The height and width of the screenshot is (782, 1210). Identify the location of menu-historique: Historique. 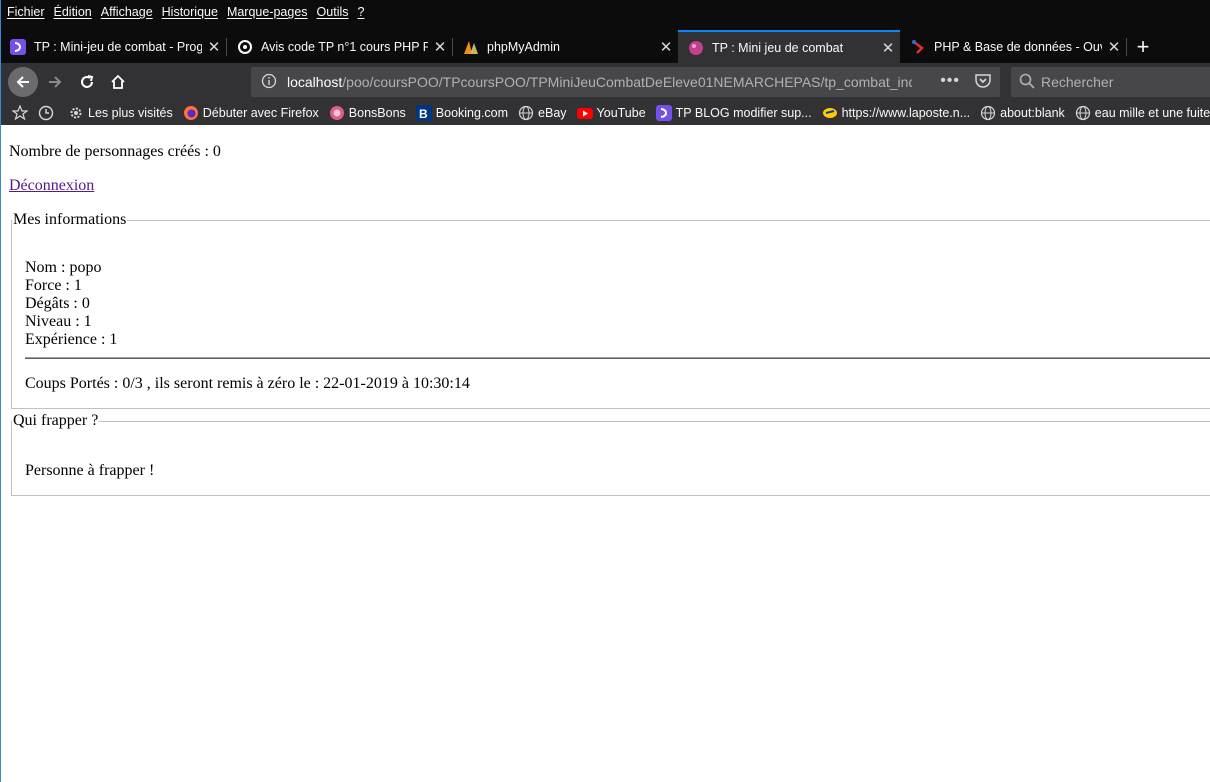
(190, 12).